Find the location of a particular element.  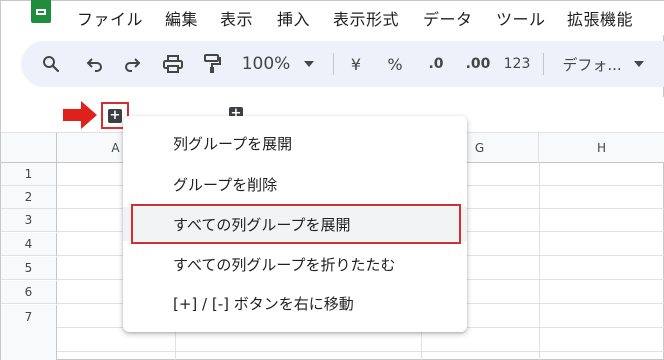

menu-option-expand-group: 列グループを展開 is located at coordinates (295, 143).